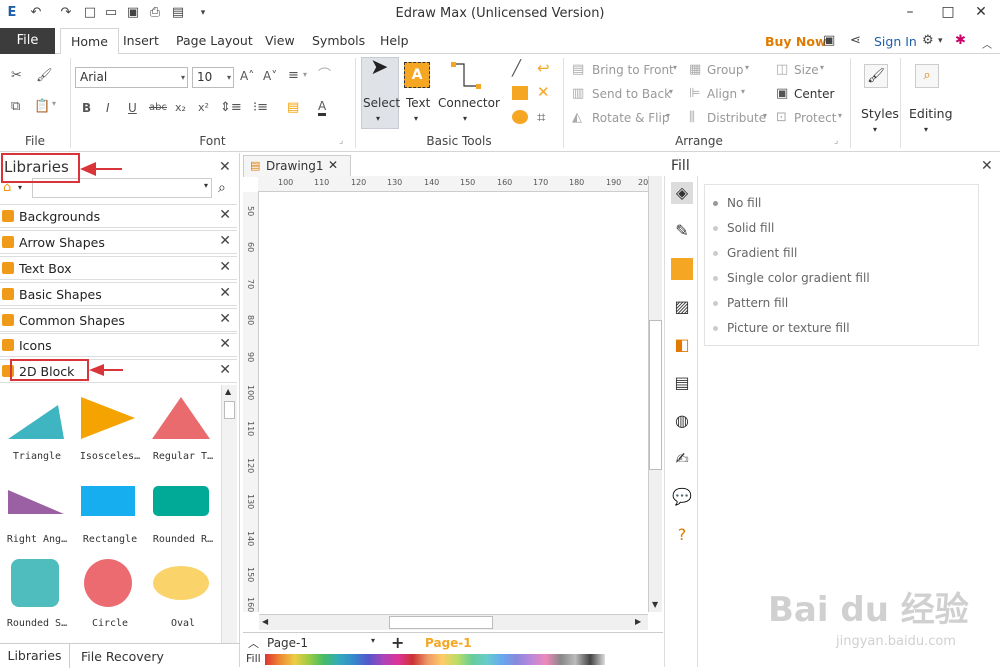  Describe the element at coordinates (814, 94) in the screenshot. I see `center-label: Center` at that location.